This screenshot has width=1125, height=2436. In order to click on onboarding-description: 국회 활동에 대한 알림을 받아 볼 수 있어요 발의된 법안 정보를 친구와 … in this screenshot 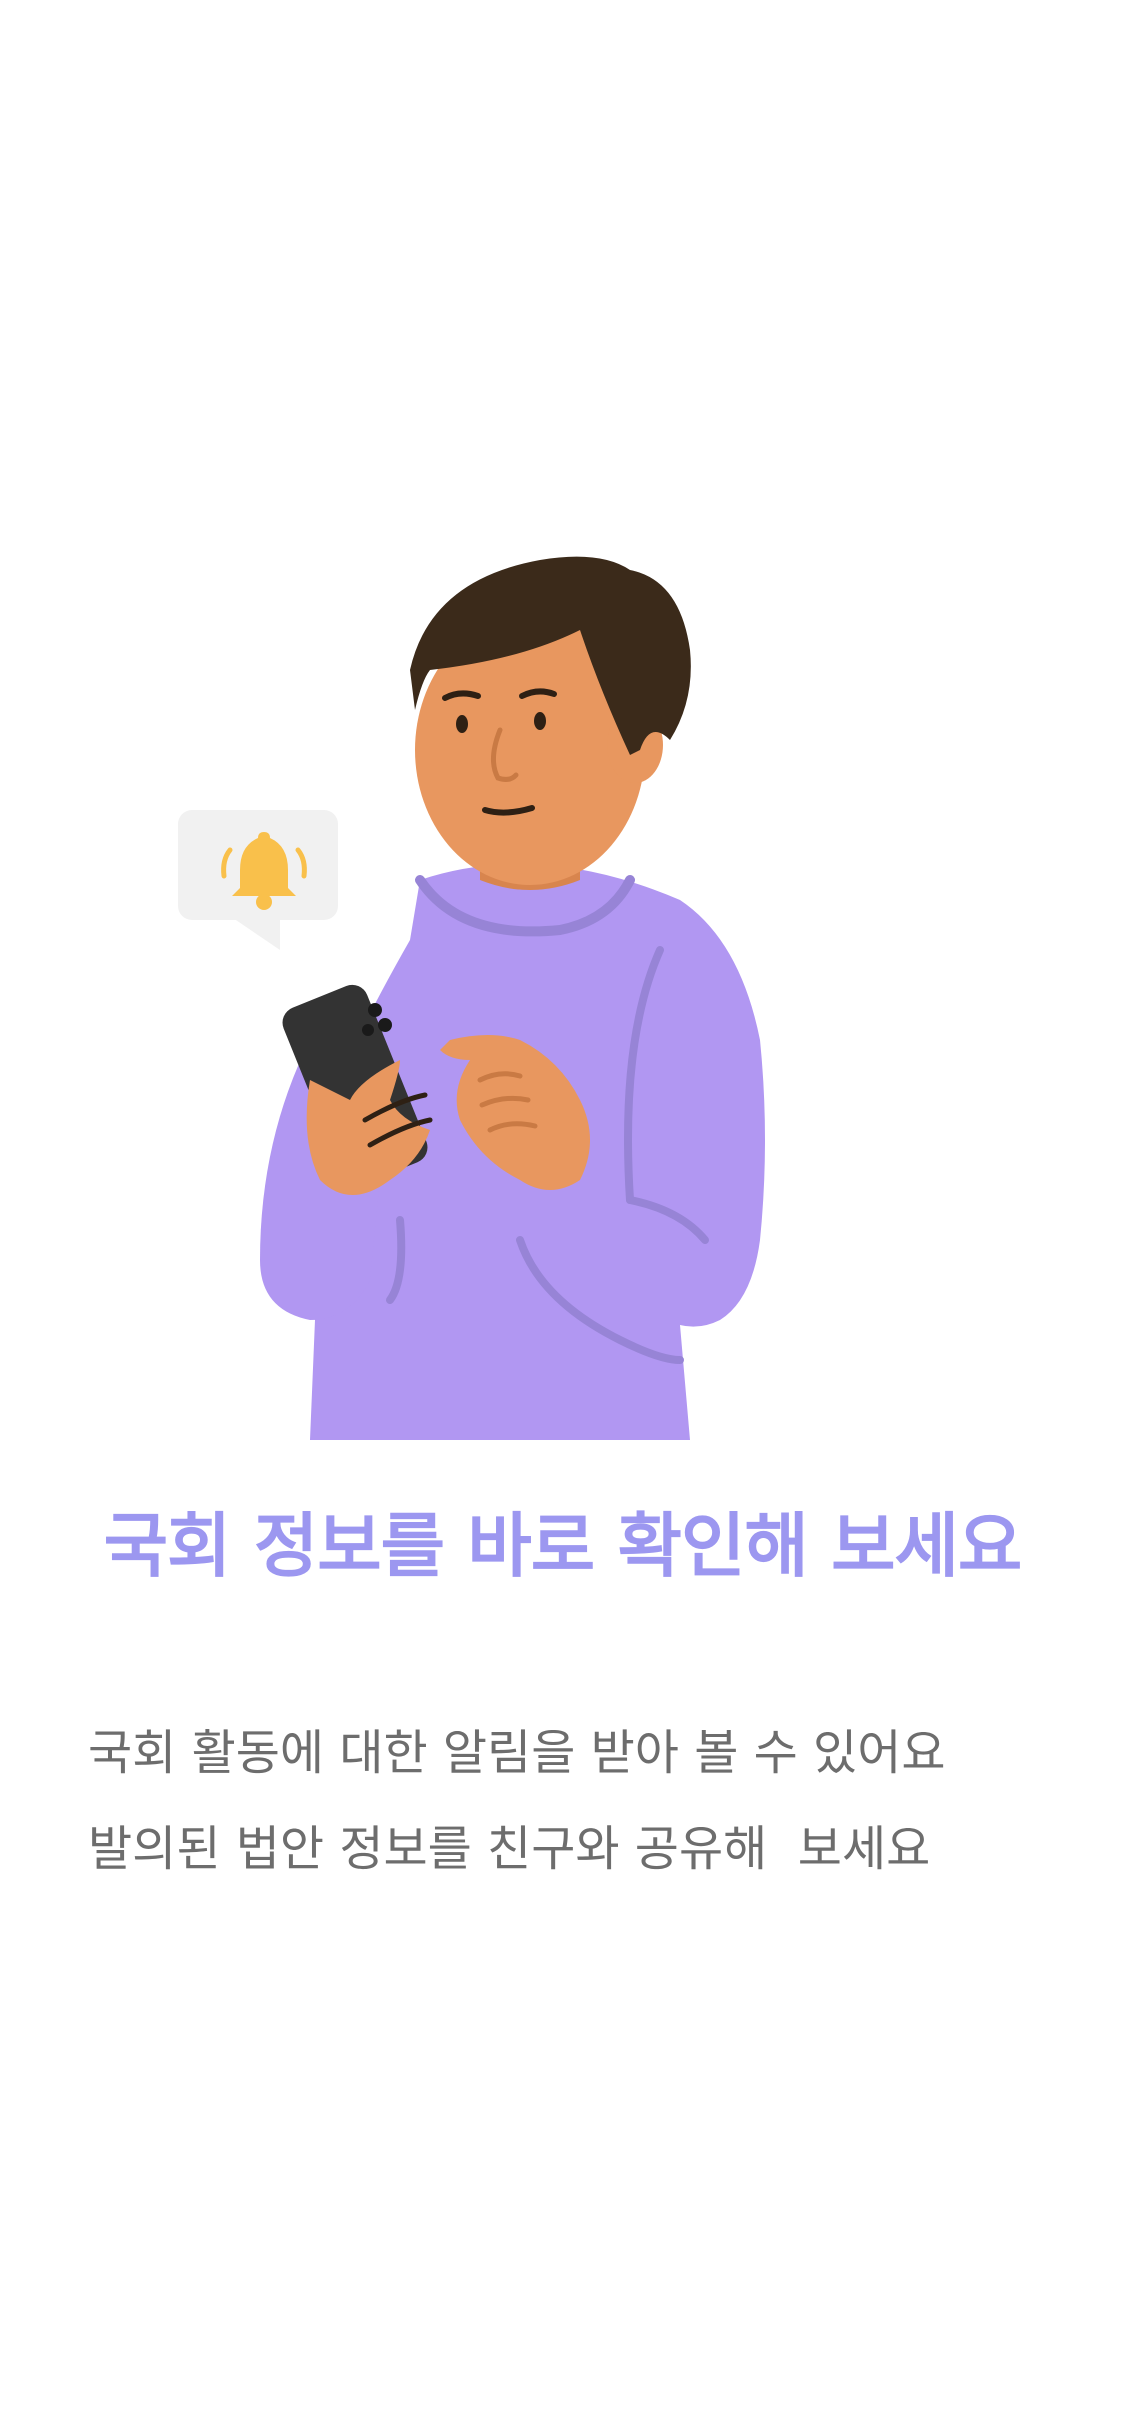, I will do `click(583, 1801)`.